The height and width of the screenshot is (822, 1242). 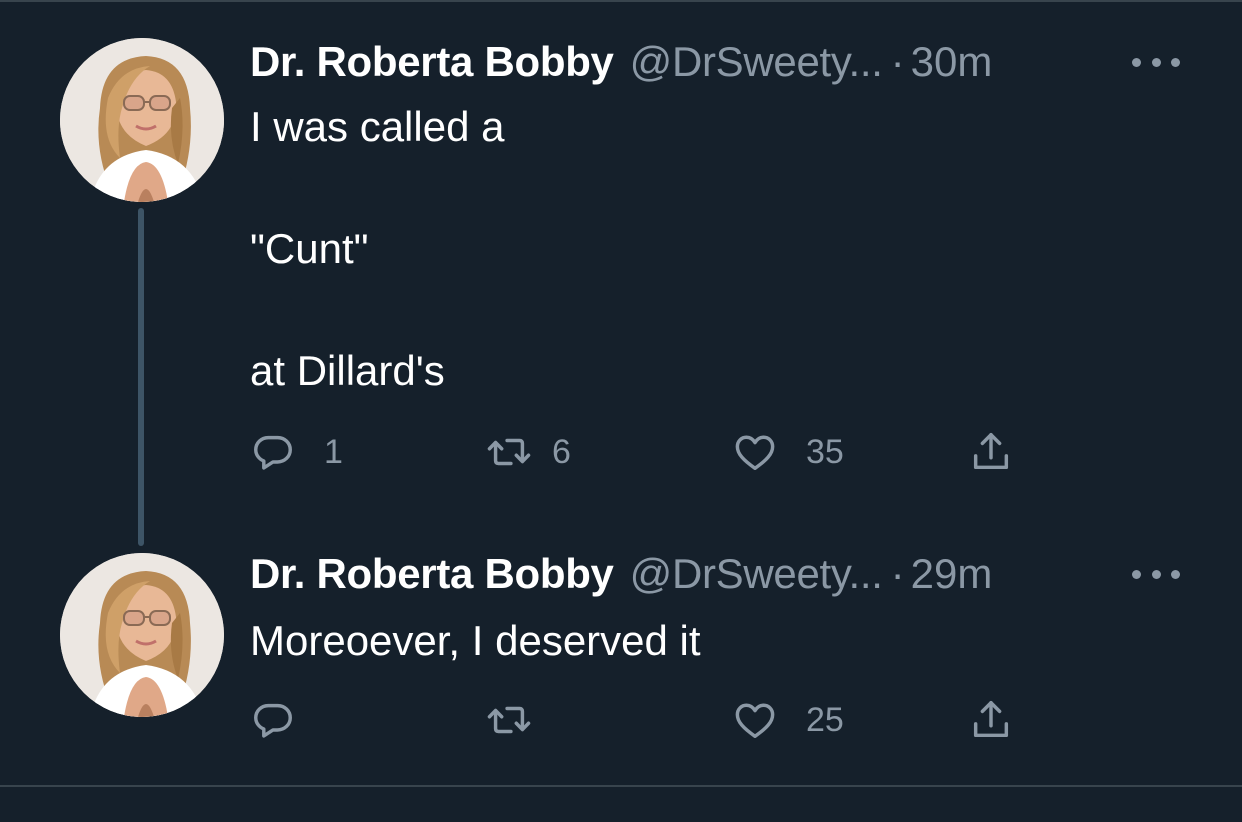 I want to click on retweet-button, so click(x=523, y=720).